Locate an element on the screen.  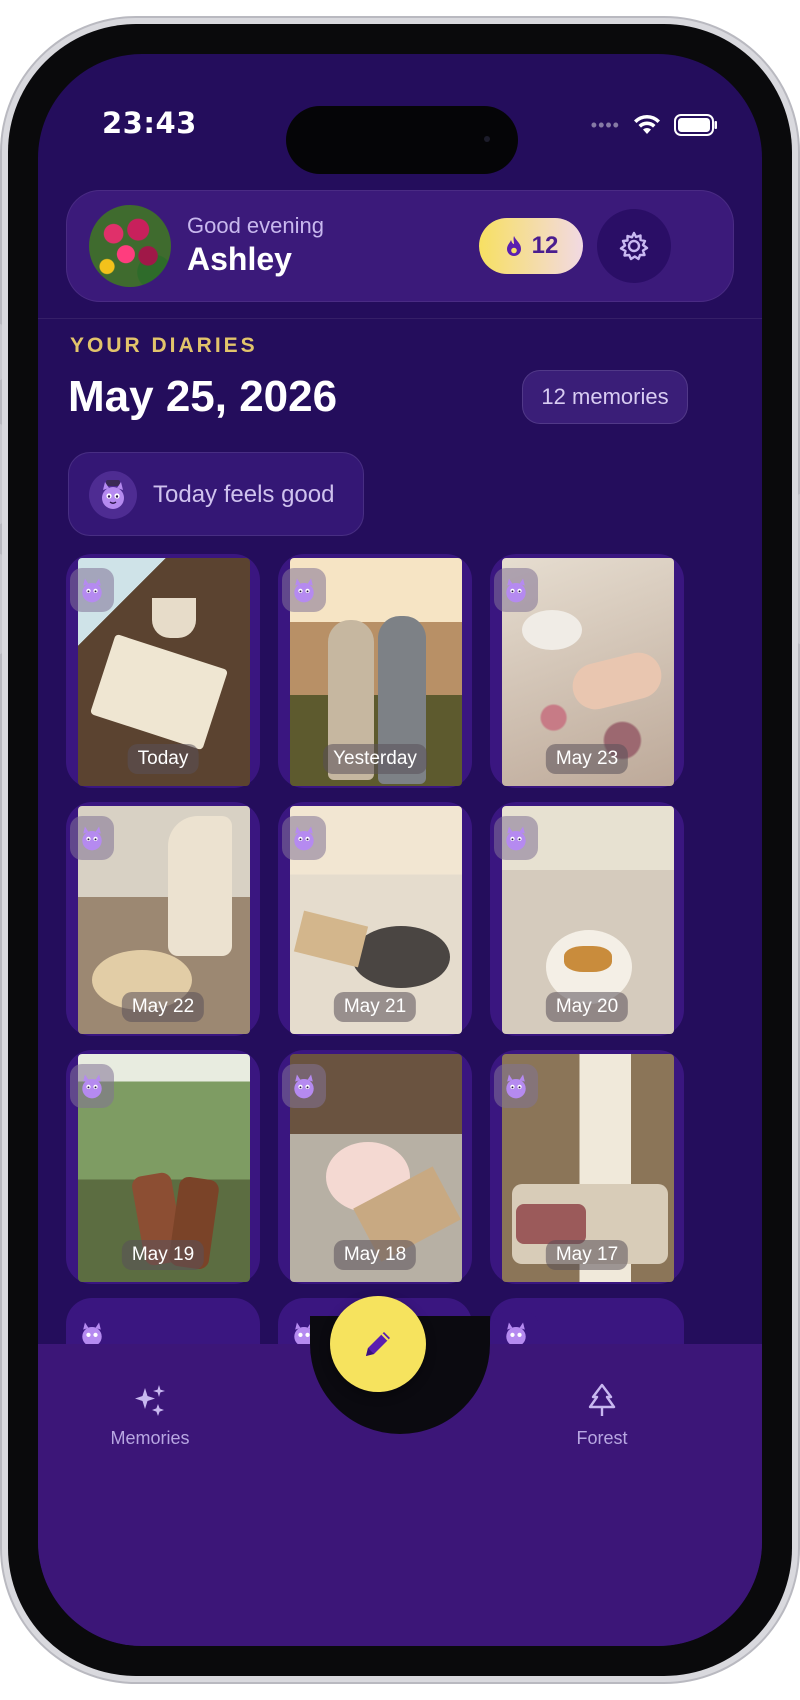
dynamic-island is located at coordinates (402, 140).